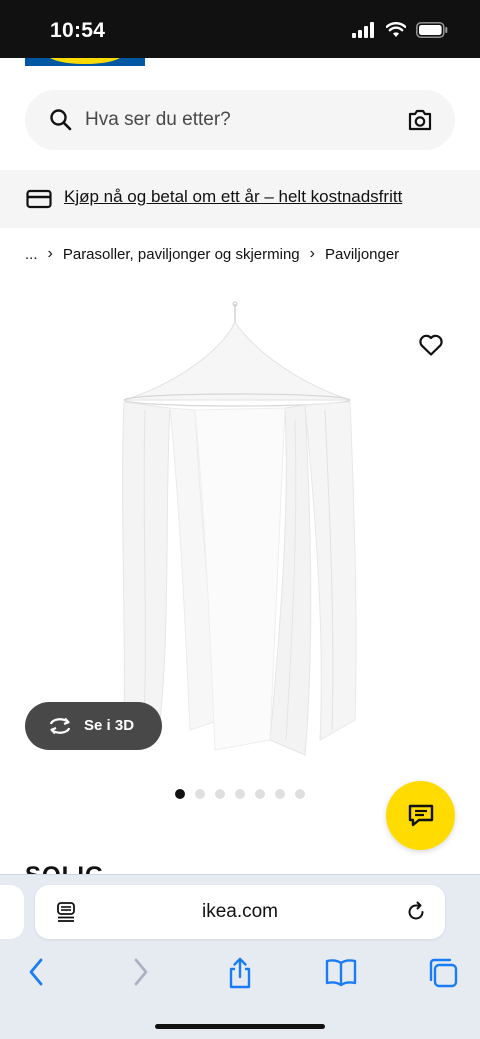  I want to click on address-bar: ikea.com, so click(240, 912).